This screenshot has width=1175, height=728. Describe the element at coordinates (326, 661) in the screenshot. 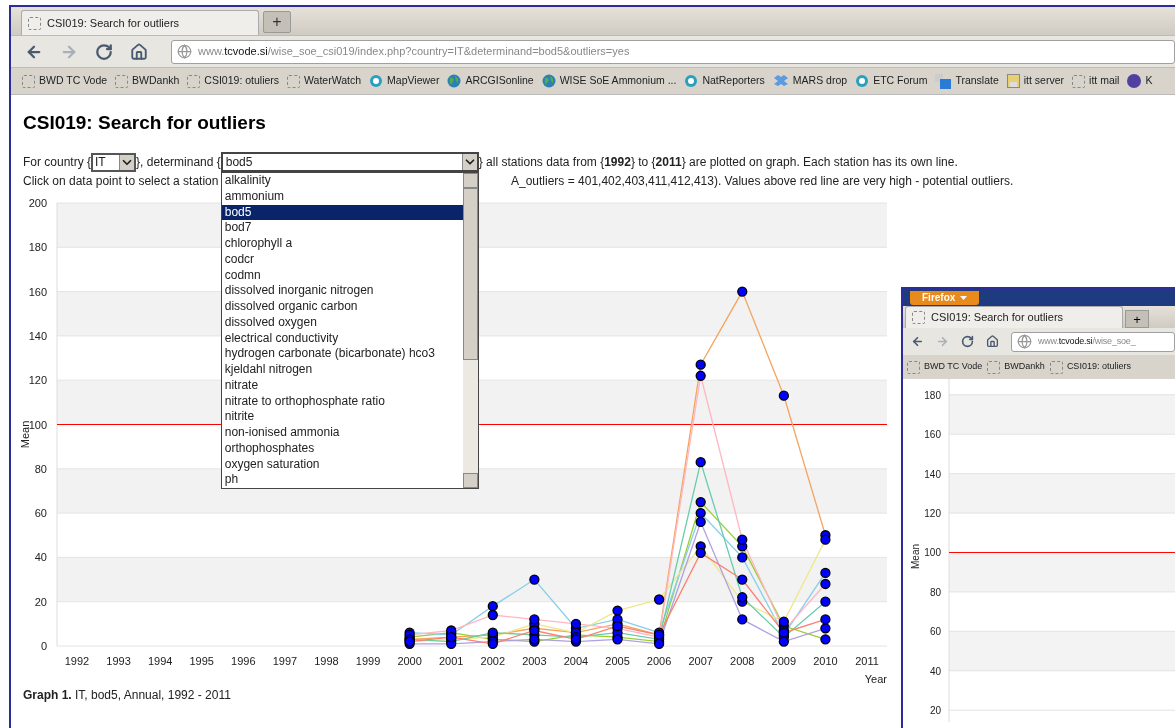

I see `x-tick-label: 1998` at that location.